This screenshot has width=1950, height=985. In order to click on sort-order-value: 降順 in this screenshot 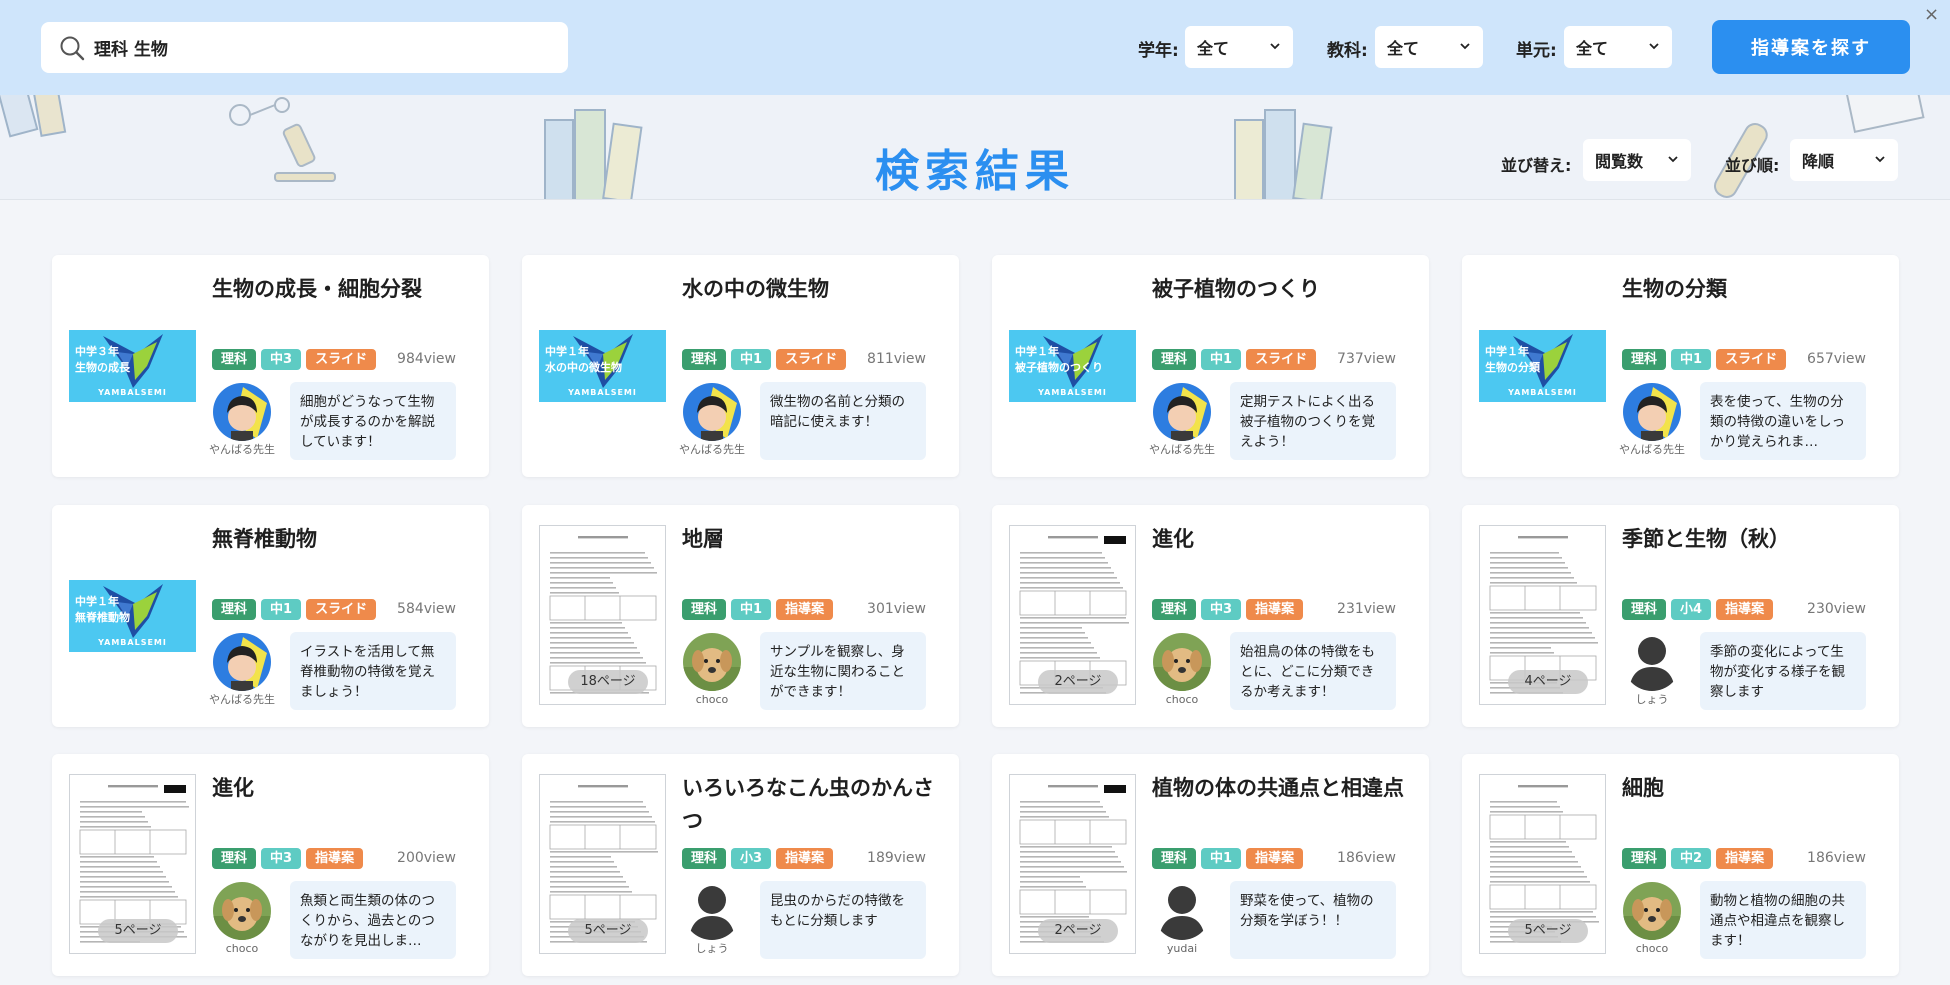, I will do `click(1818, 161)`.